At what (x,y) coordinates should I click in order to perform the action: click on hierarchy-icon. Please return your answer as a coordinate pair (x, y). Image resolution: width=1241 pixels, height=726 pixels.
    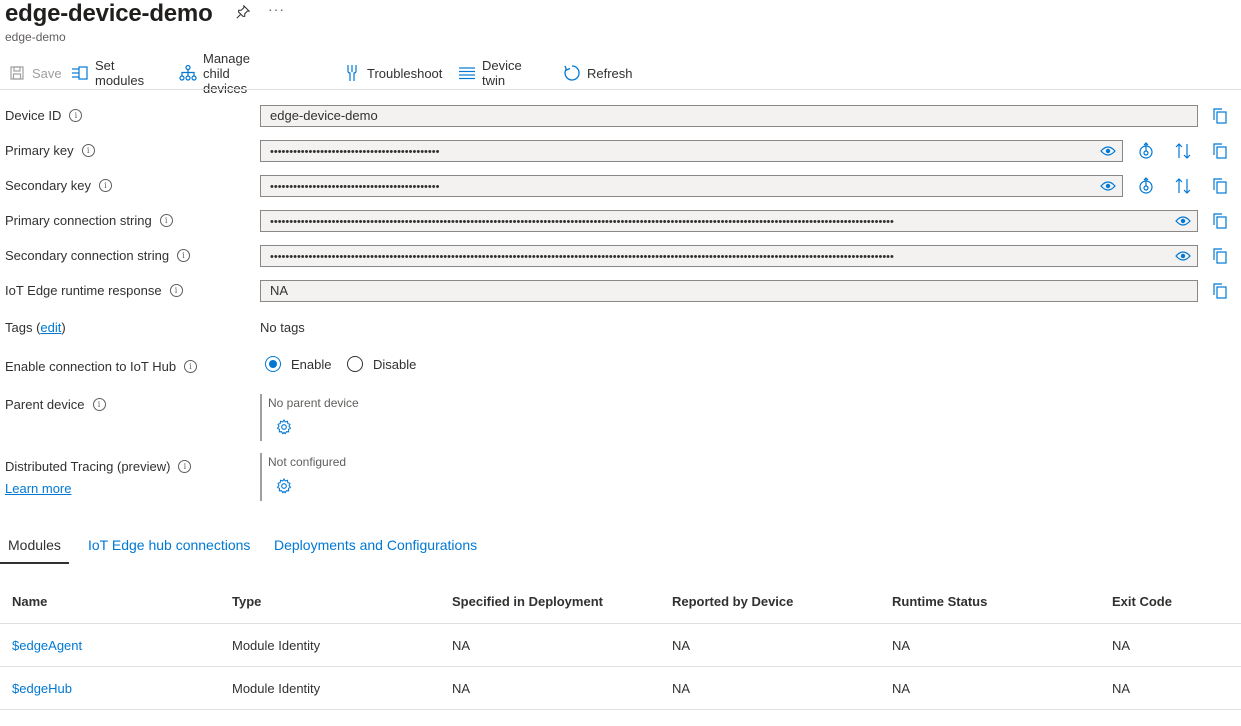
    Looking at the image, I should click on (188, 73).